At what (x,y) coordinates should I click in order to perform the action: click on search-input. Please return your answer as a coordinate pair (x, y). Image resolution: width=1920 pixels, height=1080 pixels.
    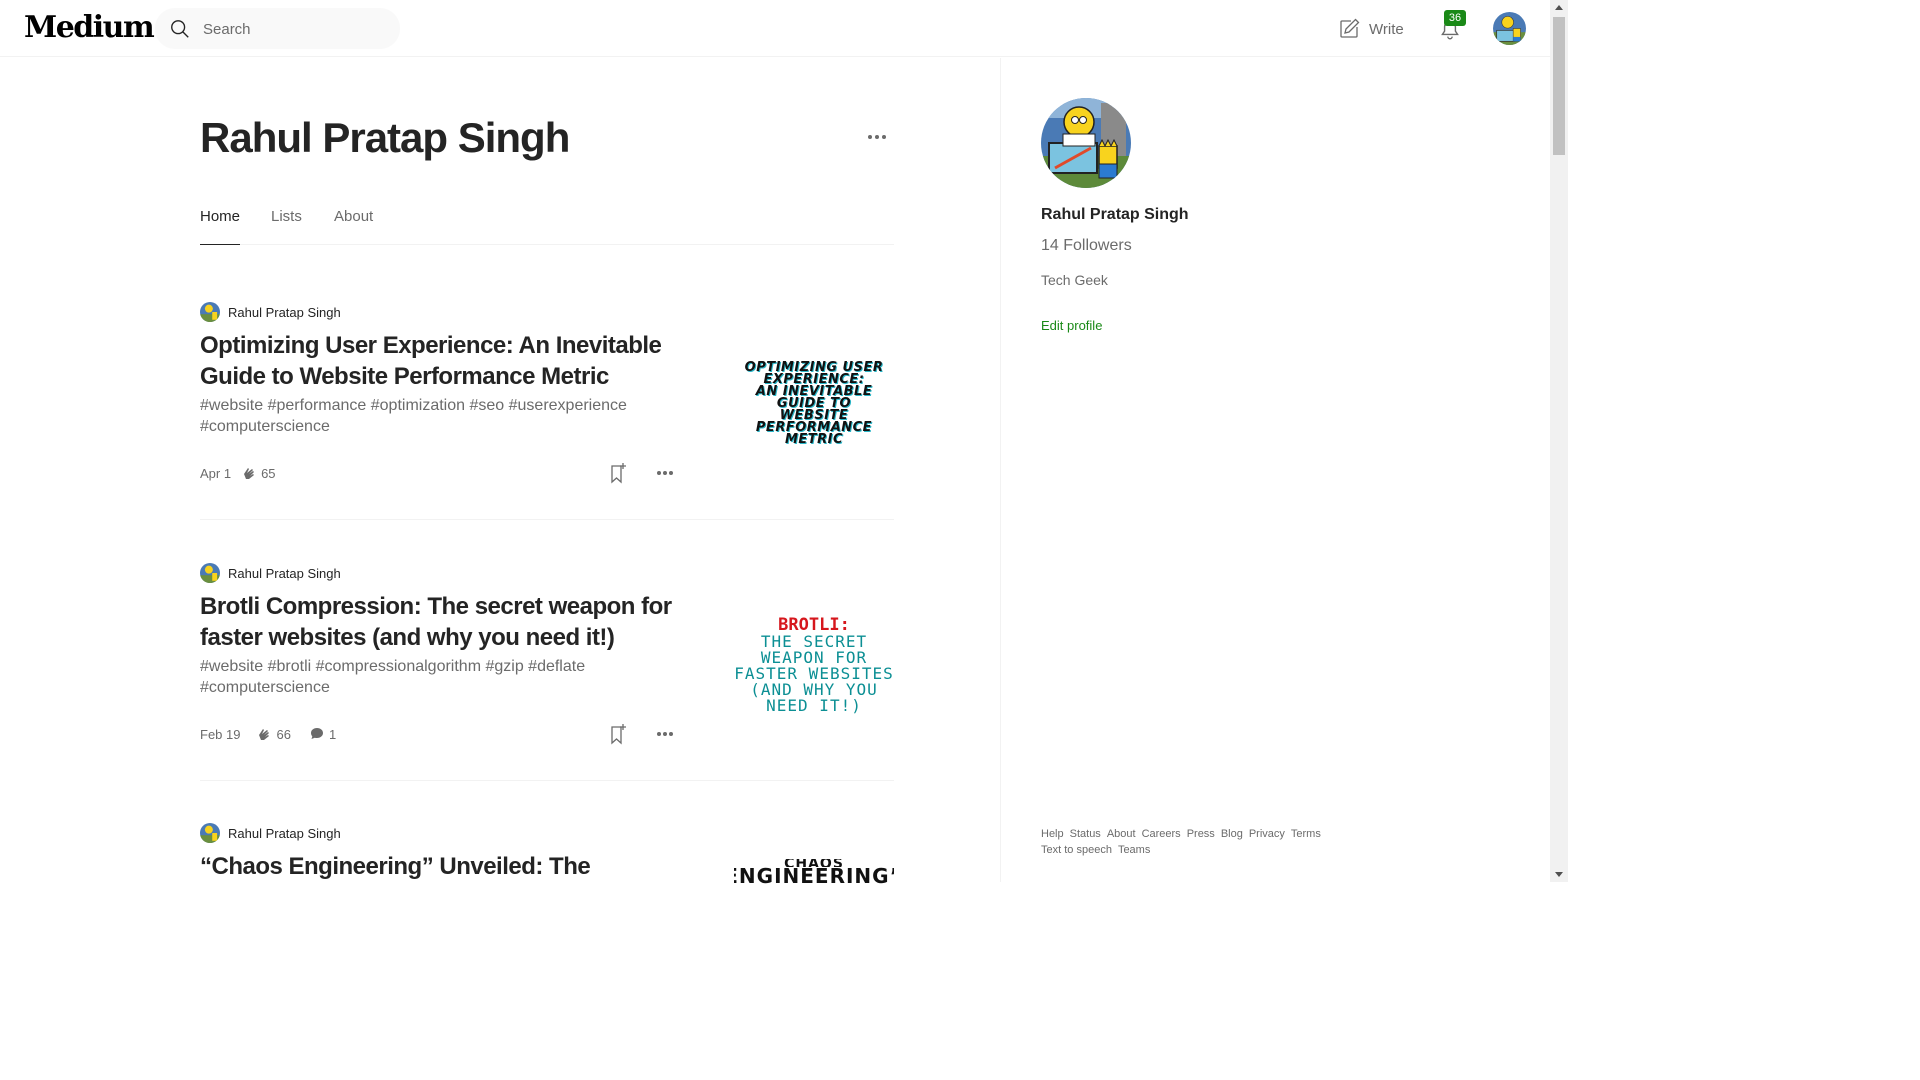
    Looking at the image, I should click on (293, 29).